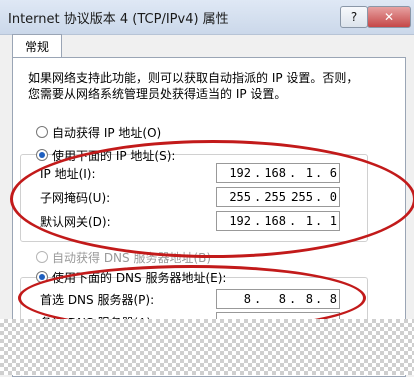  Describe the element at coordinates (309, 221) in the screenshot. I see `gw-octet-3: 1` at that location.